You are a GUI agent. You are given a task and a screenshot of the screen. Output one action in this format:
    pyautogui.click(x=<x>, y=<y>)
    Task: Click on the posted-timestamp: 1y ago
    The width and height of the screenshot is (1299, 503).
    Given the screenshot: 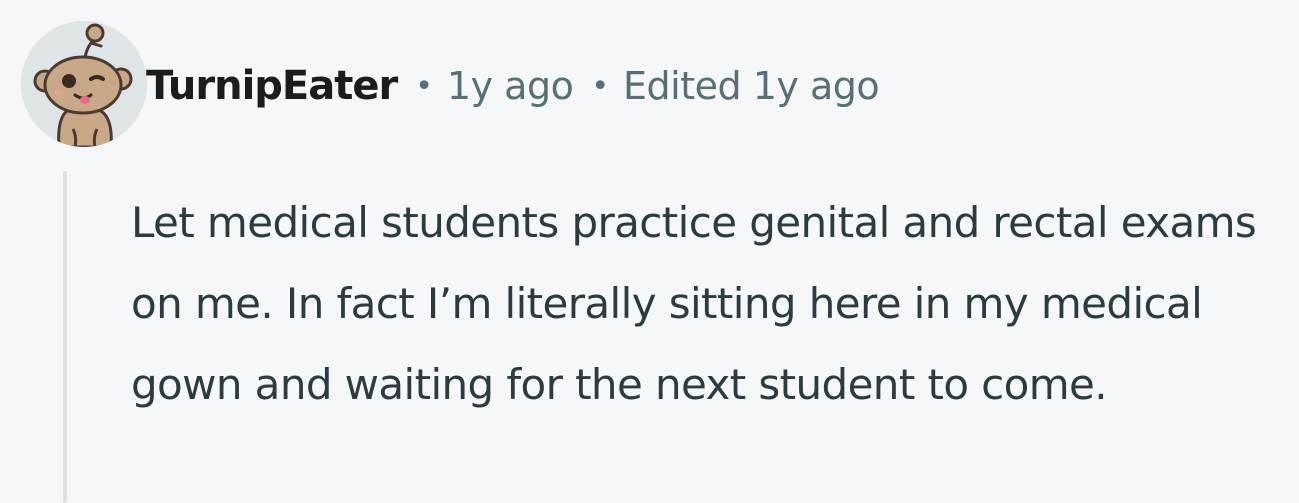 What is the action you would take?
    pyautogui.click(x=510, y=86)
    